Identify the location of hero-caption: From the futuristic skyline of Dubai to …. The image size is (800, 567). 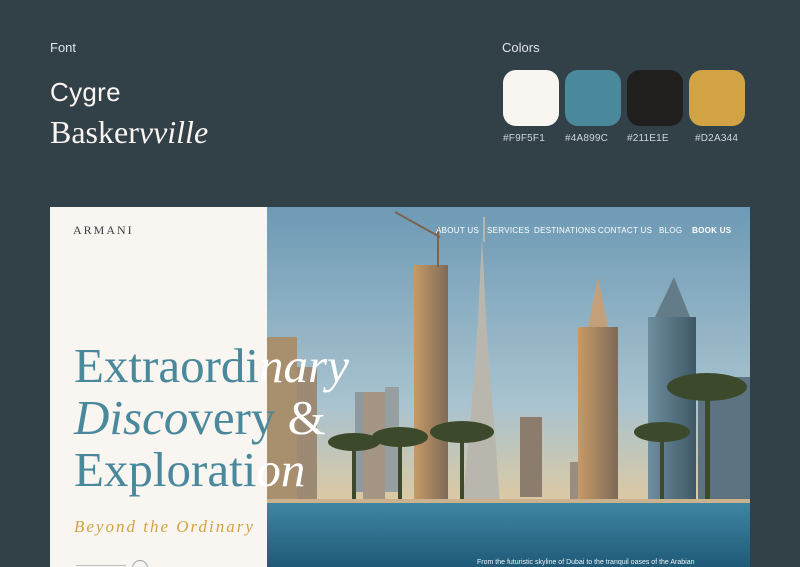
(586, 562).